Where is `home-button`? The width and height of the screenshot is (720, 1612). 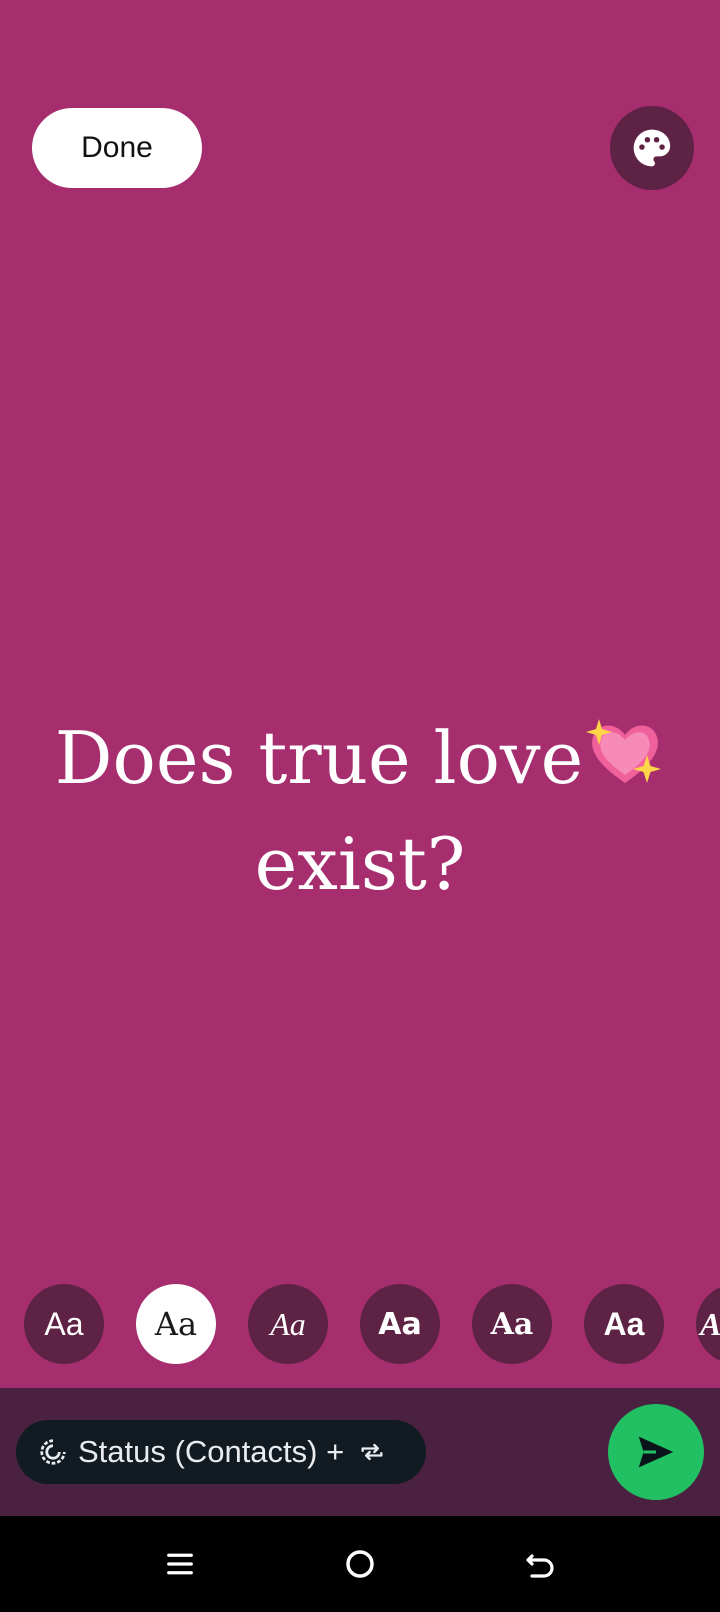 home-button is located at coordinates (360, 1564).